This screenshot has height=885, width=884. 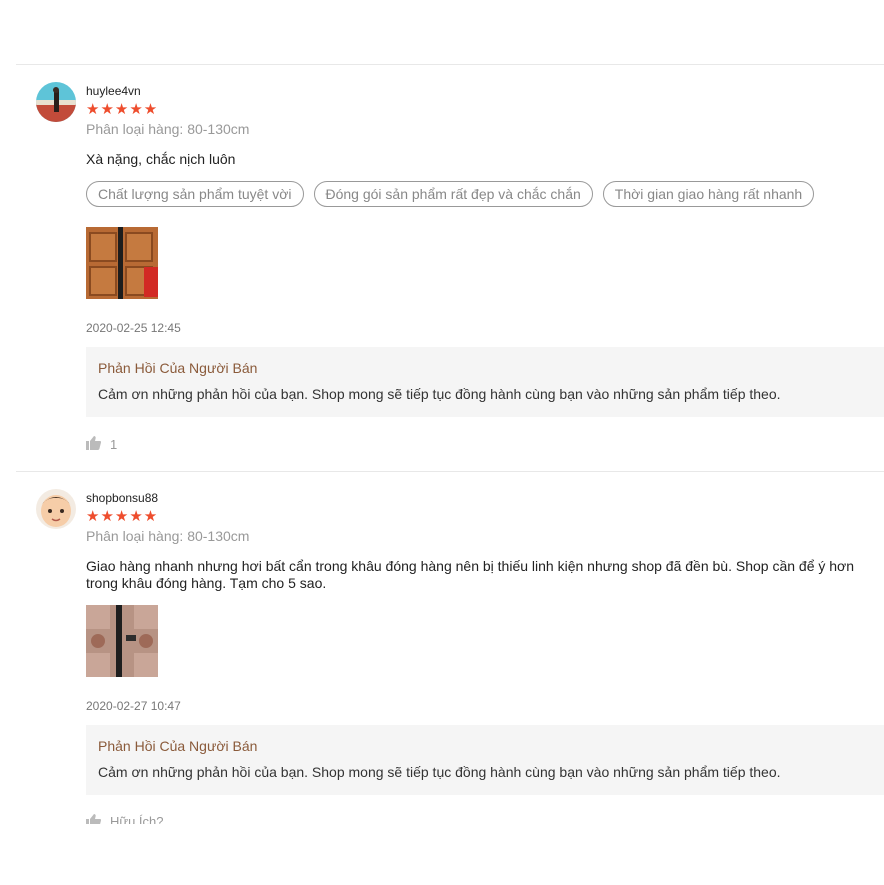 What do you see at coordinates (195, 194) in the screenshot?
I see `review-tag: Chất lượng sản phẩm tuyệt vời` at bounding box center [195, 194].